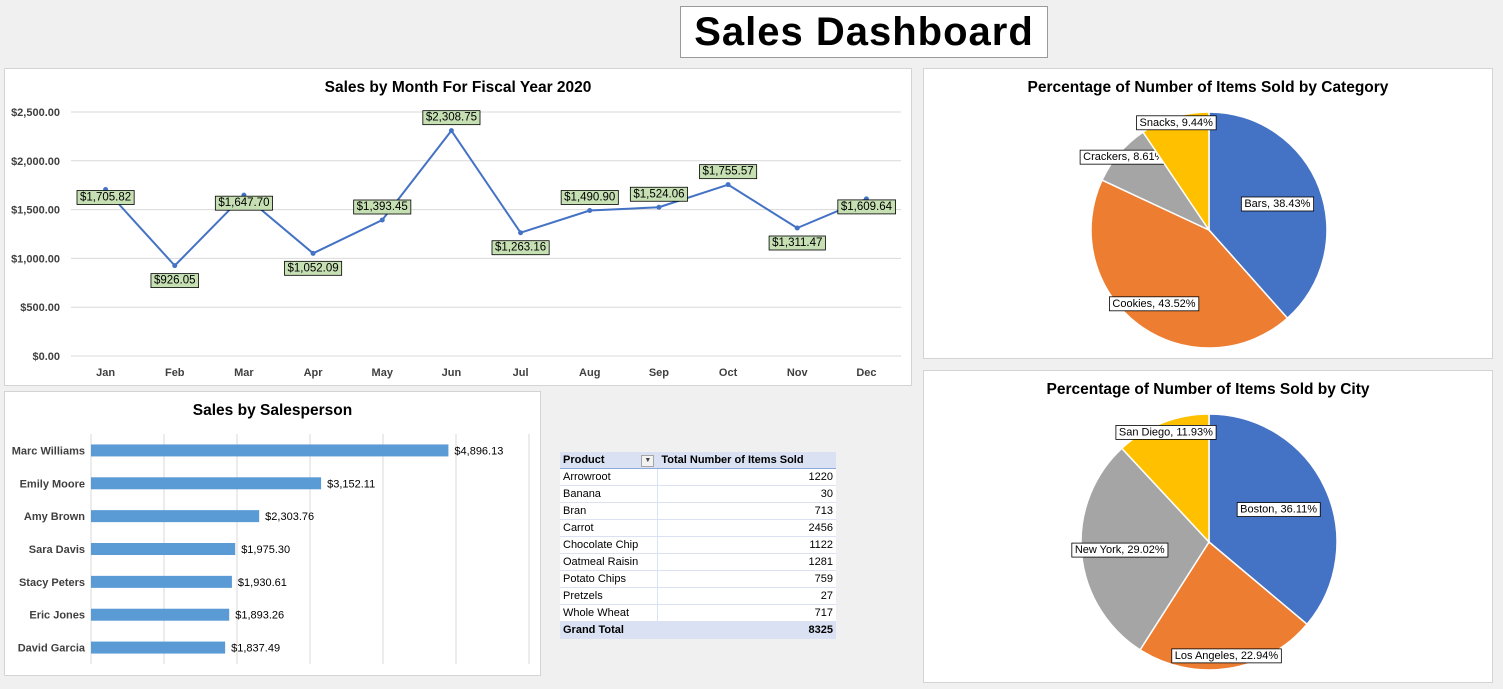 This screenshot has height=689, width=1503. Describe the element at coordinates (609, 545) in the screenshot. I see `pivot-product-cell: Chocolate Chip` at that location.